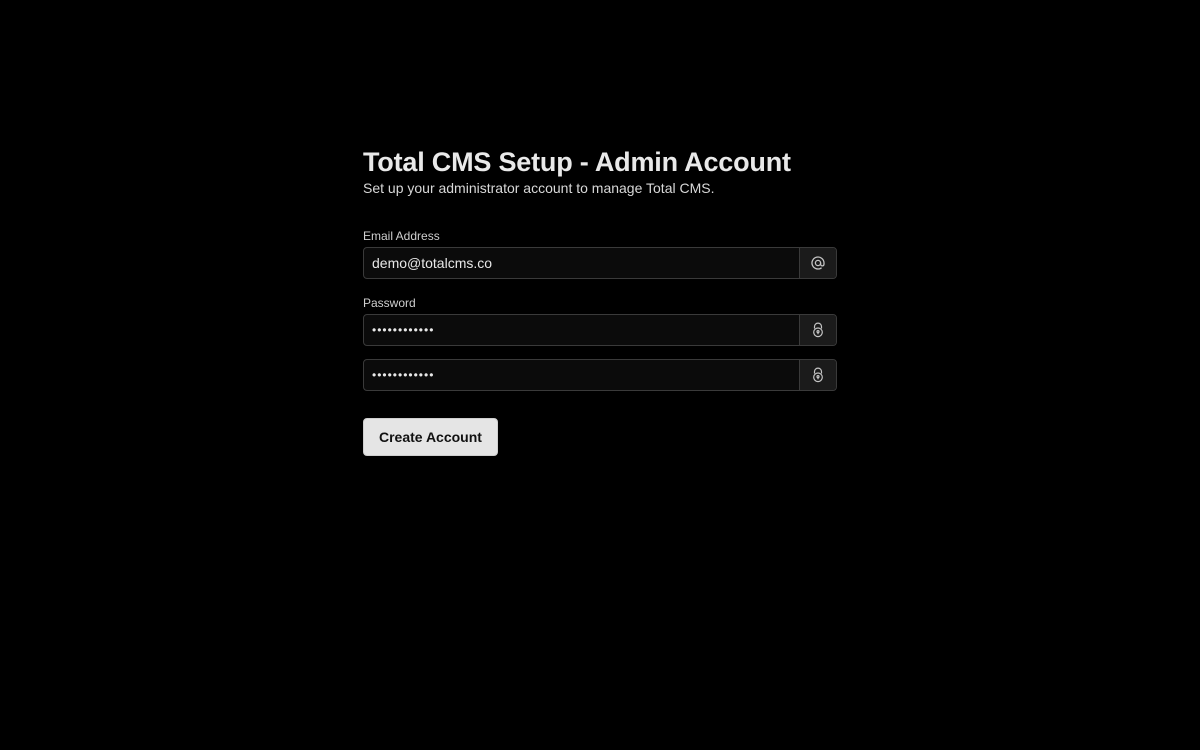 This screenshot has width=1200, height=750. I want to click on confirm-password-field, so click(581, 375).